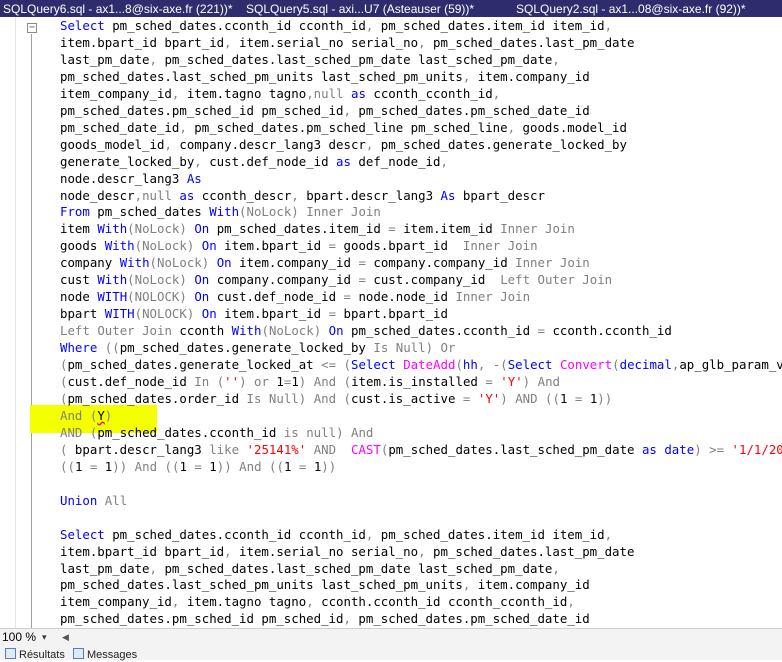 Image resolution: width=782 pixels, height=662 pixels. I want to click on outline-region-line, so click(31, 331).